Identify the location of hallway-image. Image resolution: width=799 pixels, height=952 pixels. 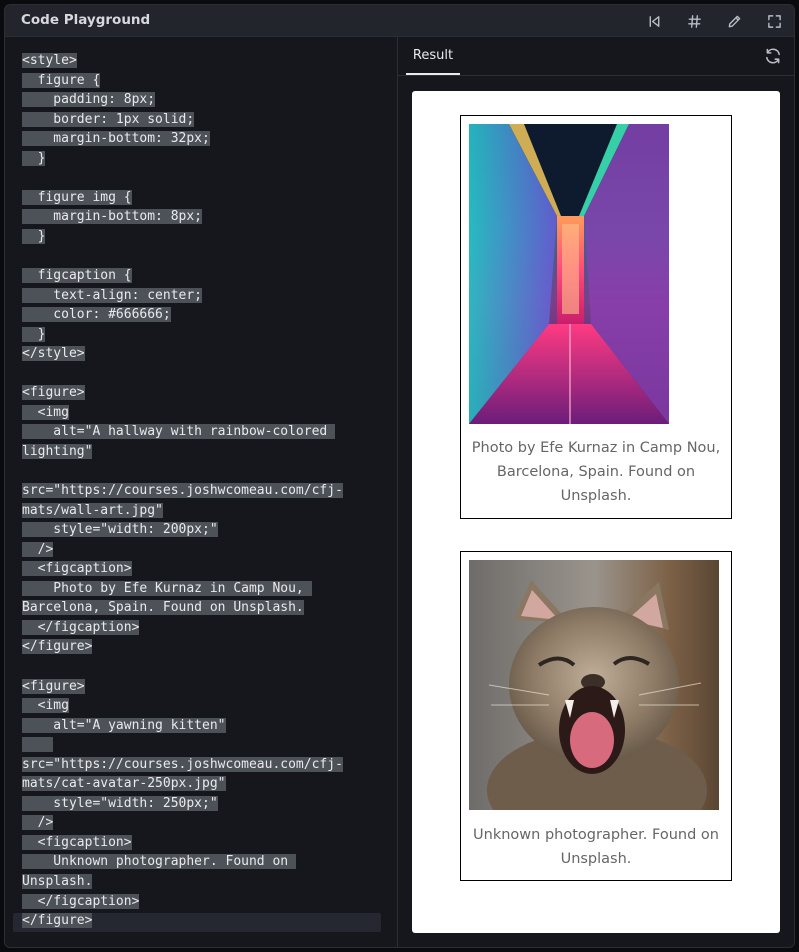
(569, 274).